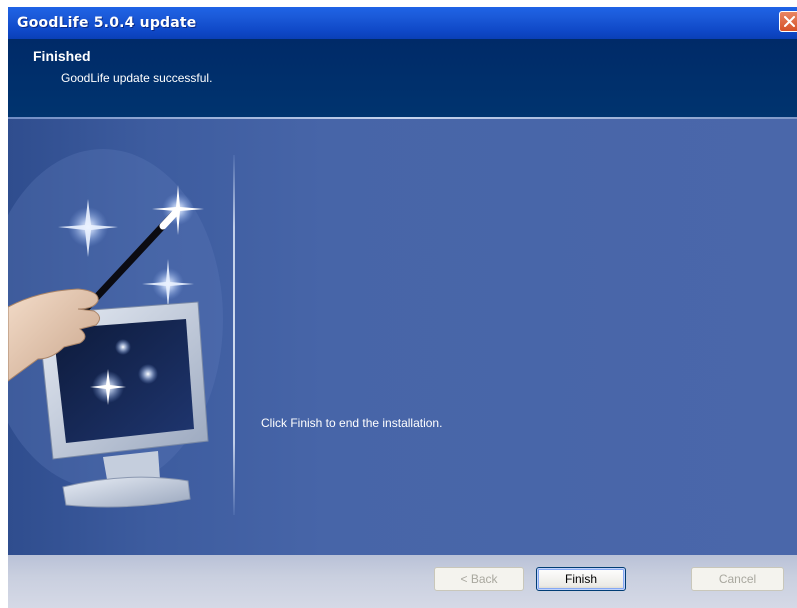  I want to click on close-icon, so click(789, 21).